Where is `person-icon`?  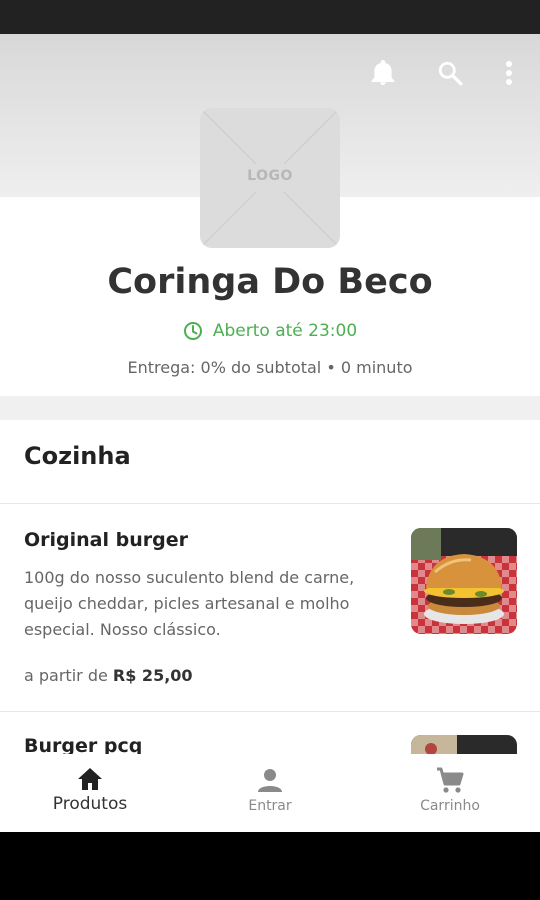 person-icon is located at coordinates (270, 780).